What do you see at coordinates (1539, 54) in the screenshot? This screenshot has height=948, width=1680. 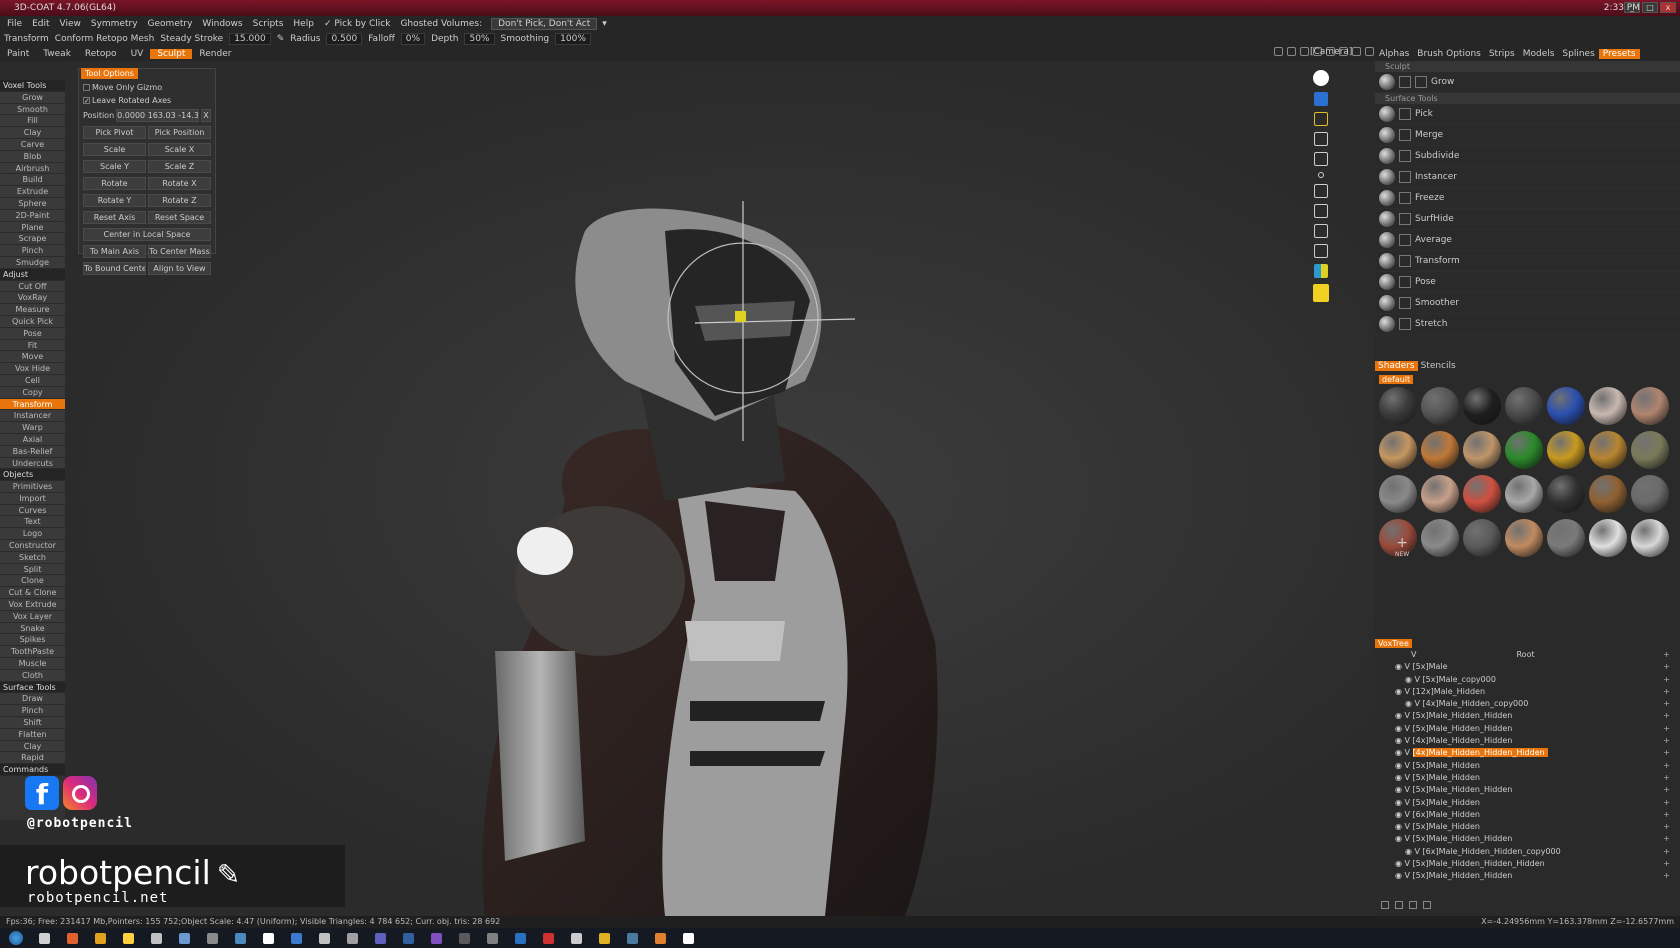 I see `tab-models: Models` at bounding box center [1539, 54].